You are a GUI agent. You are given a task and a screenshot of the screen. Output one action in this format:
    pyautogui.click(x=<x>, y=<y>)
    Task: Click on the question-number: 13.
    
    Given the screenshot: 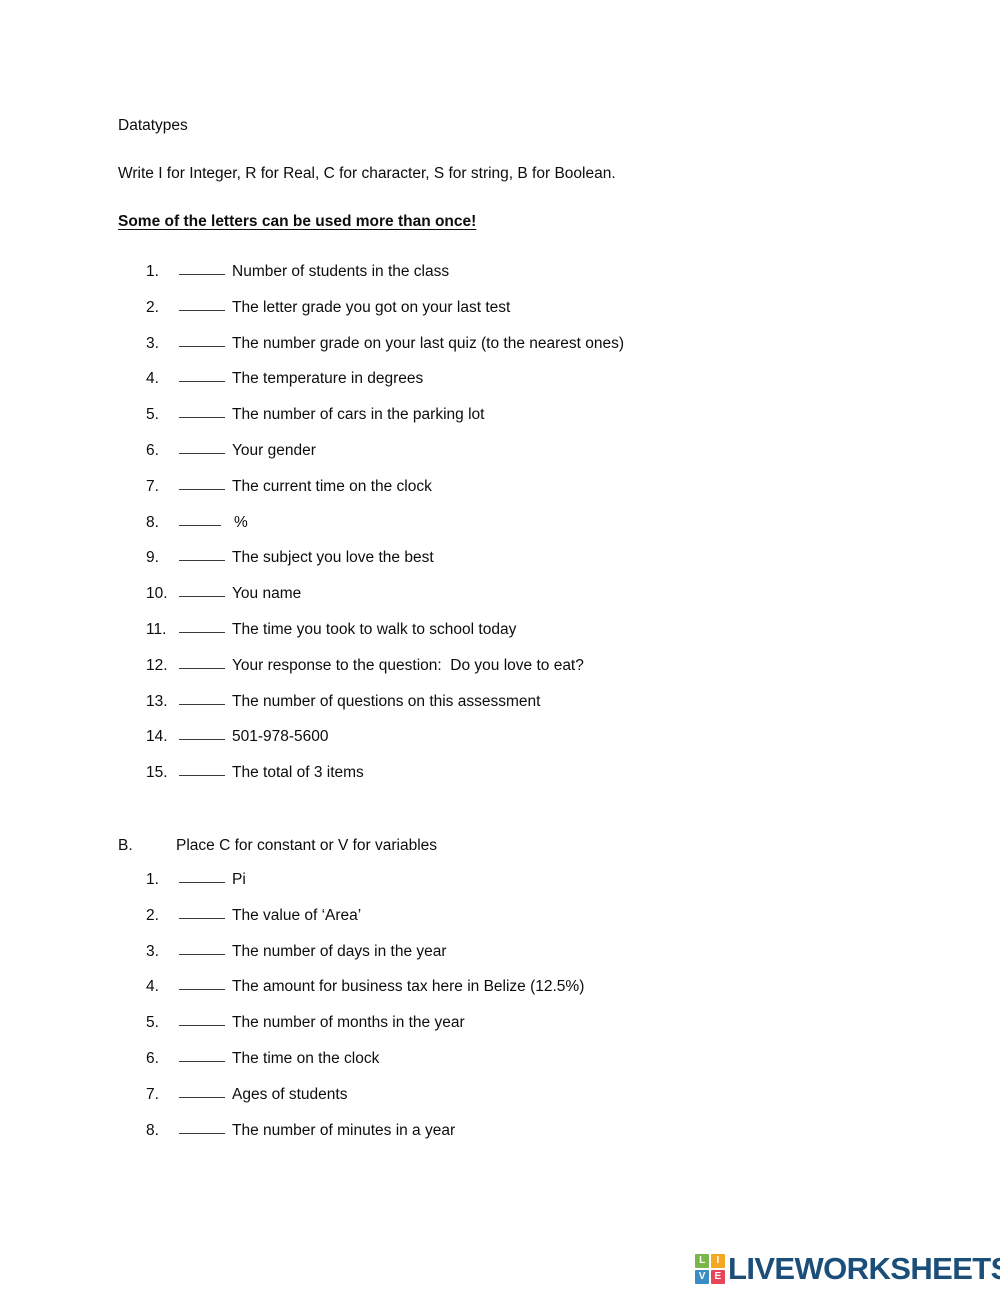 What is the action you would take?
    pyautogui.click(x=157, y=701)
    